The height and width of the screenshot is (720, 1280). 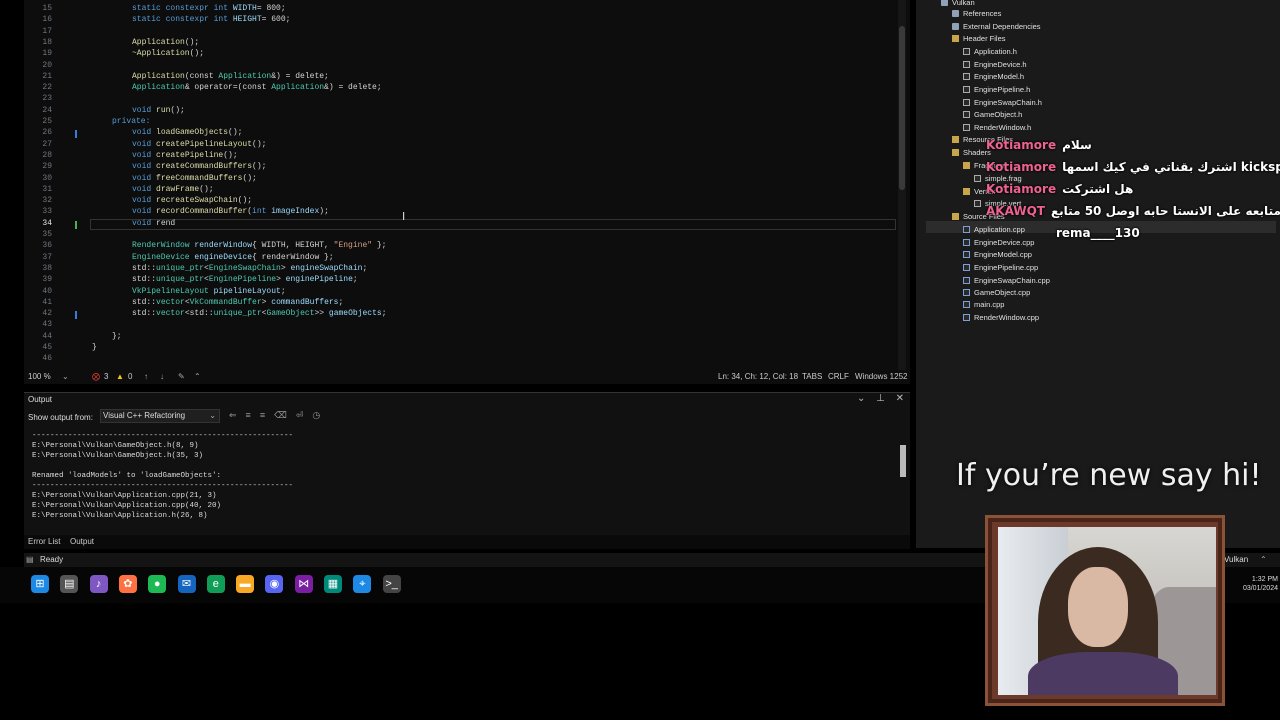 What do you see at coordinates (65, 377) in the screenshot?
I see `zoom-dropdown-icon: ⌄` at bounding box center [65, 377].